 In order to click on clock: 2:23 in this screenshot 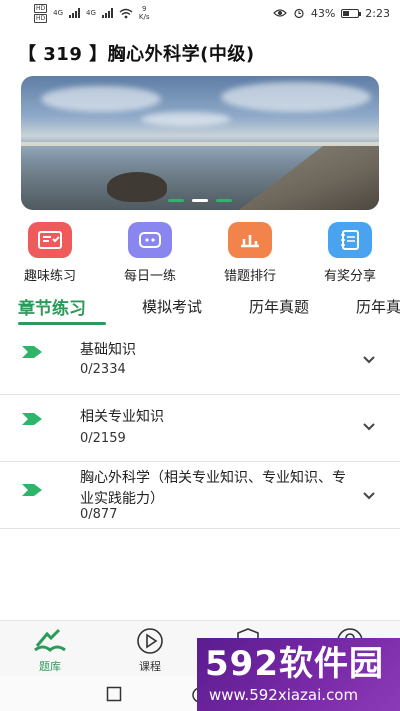, I will do `click(377, 13)`.